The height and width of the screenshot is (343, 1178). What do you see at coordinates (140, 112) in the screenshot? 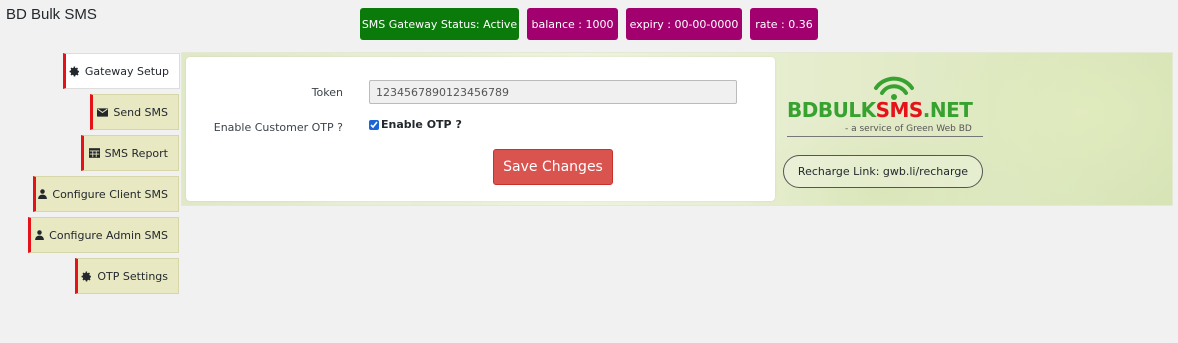
I see `tab-label: Send SMS` at bounding box center [140, 112].